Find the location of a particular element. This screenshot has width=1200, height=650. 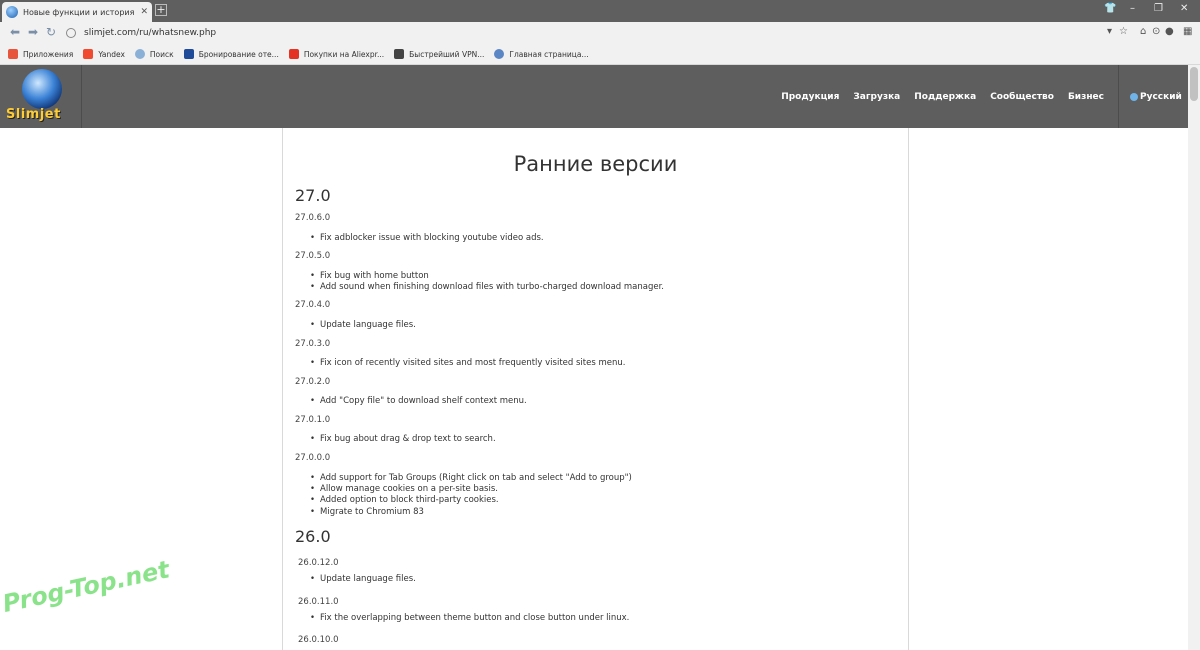

bookmark-label: Yandex is located at coordinates (111, 54).